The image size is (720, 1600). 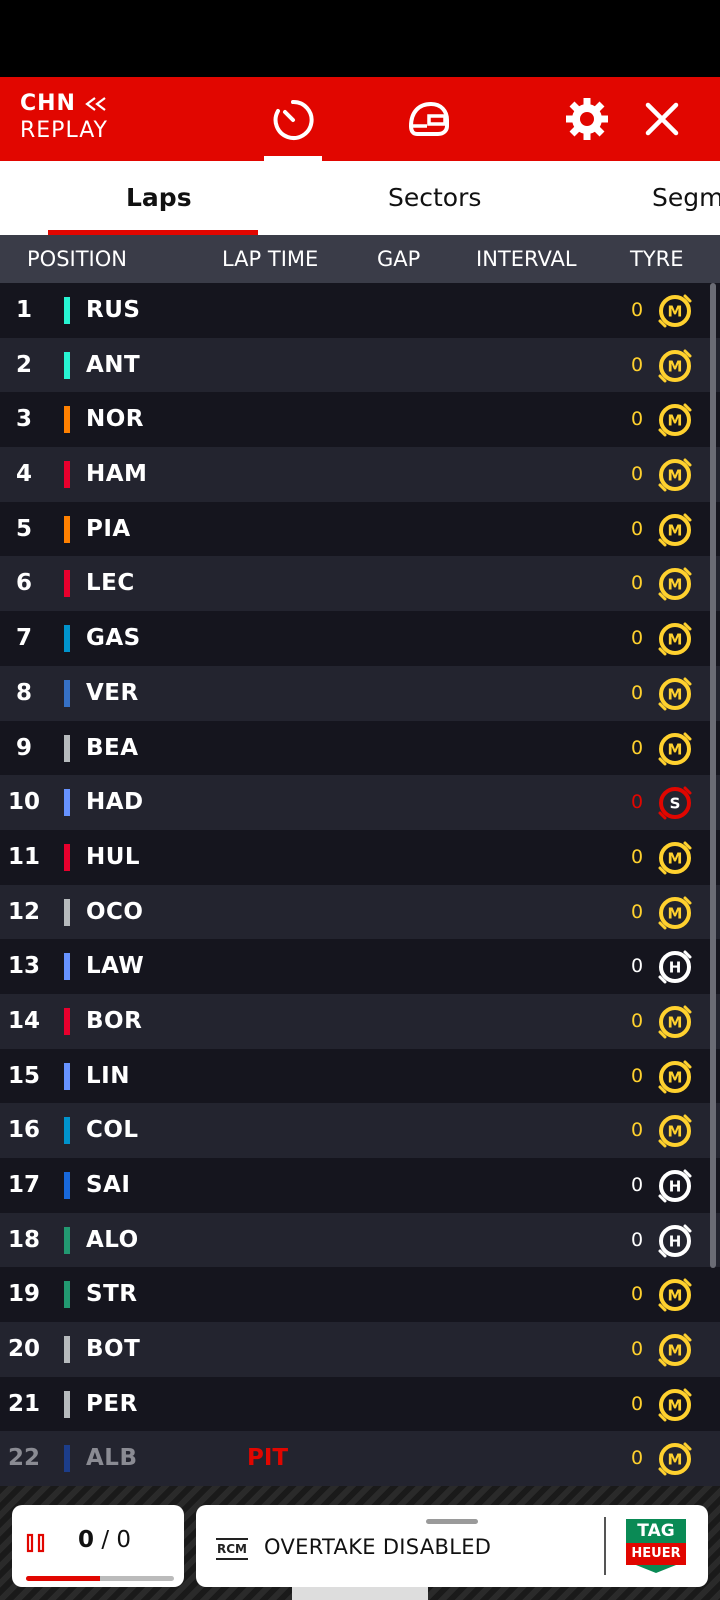 I want to click on table-row: 17 SAI 0 H, so click(x=360, y=1185).